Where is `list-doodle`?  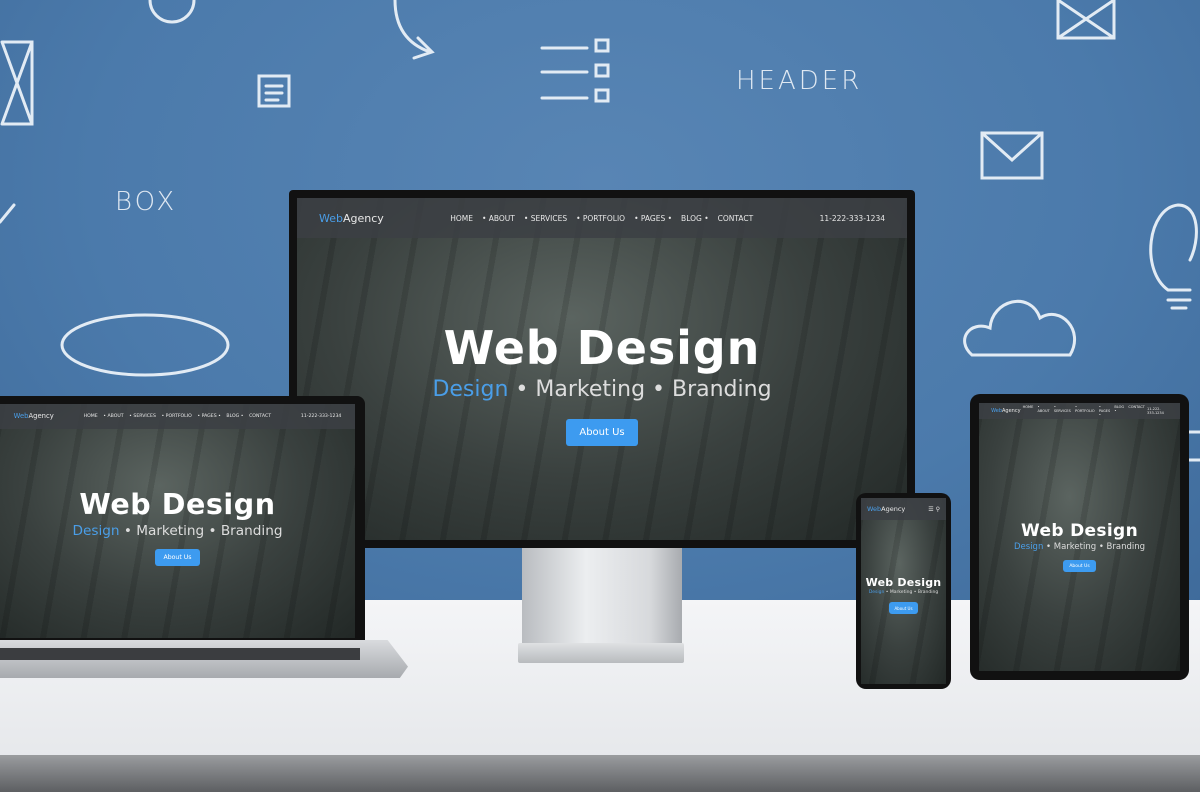 list-doodle is located at coordinates (564, 73).